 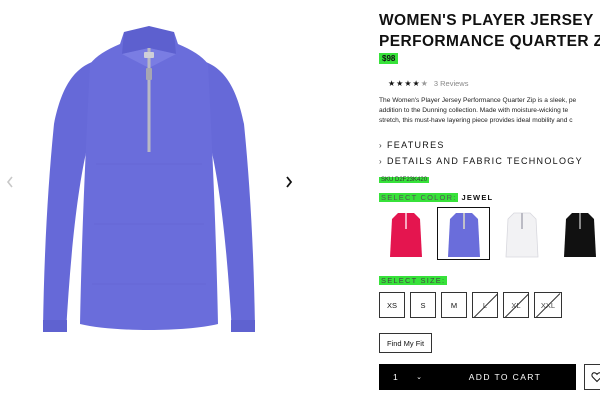 What do you see at coordinates (595, 377) in the screenshot?
I see `heart-icon` at bounding box center [595, 377].